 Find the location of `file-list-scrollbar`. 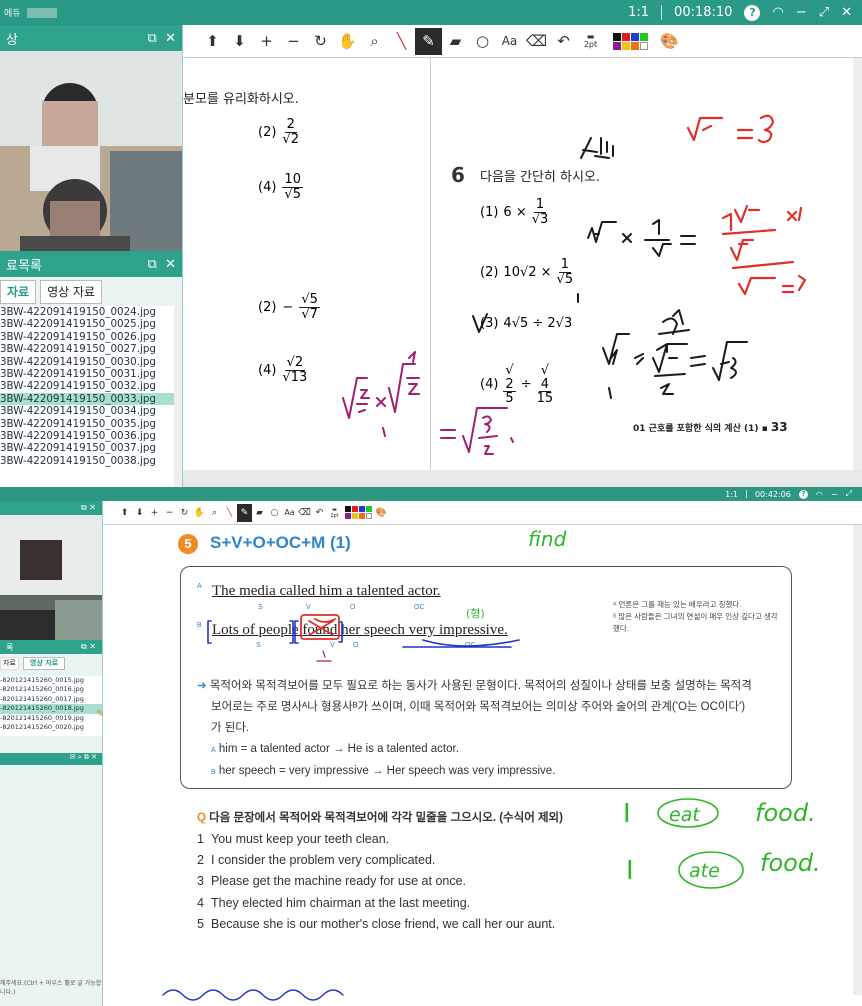

file-list-scrollbar is located at coordinates (178, 396).